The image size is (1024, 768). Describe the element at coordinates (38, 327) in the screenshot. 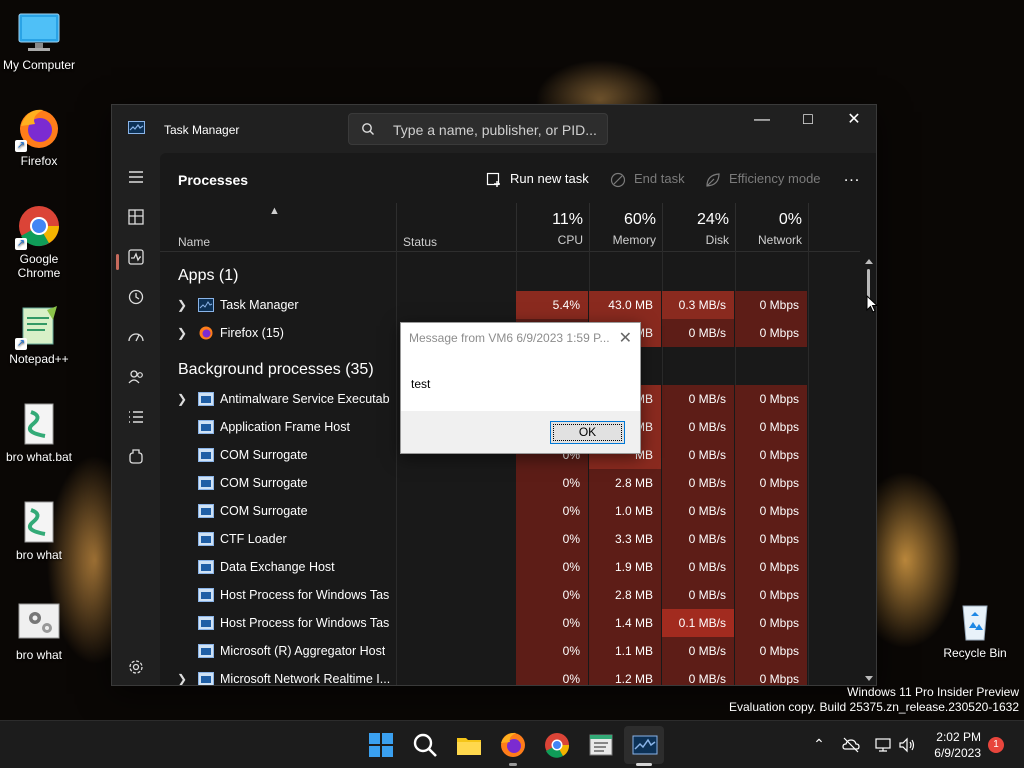

I see `notepad-plus-plus-icon: ↗` at that location.